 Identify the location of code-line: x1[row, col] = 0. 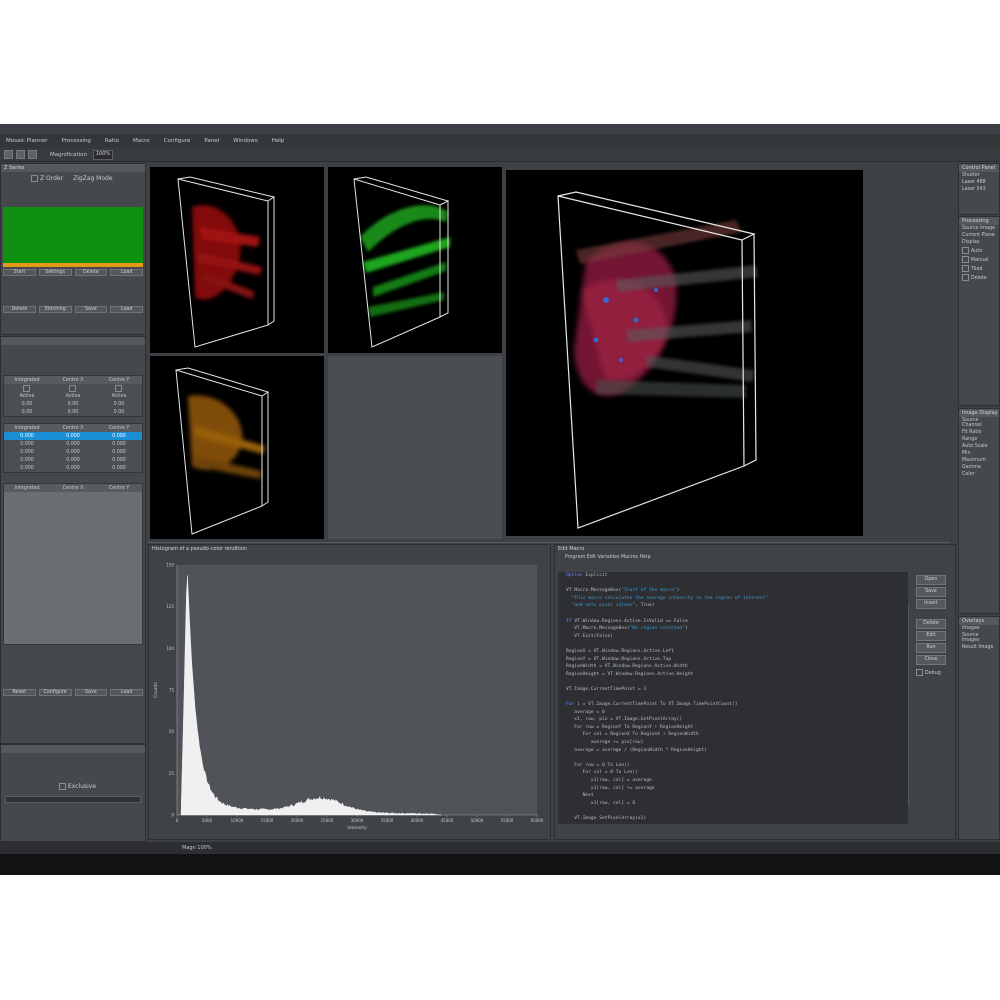
(733, 804).